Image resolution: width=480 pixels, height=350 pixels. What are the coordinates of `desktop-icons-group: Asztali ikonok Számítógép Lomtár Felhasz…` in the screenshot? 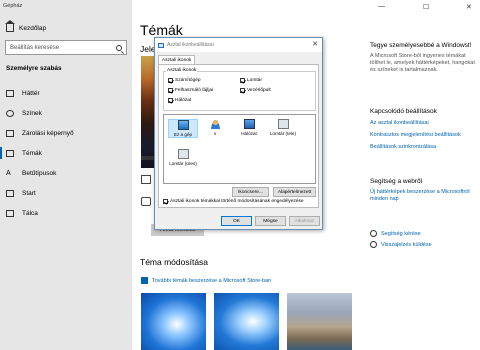 It's located at (239, 89).